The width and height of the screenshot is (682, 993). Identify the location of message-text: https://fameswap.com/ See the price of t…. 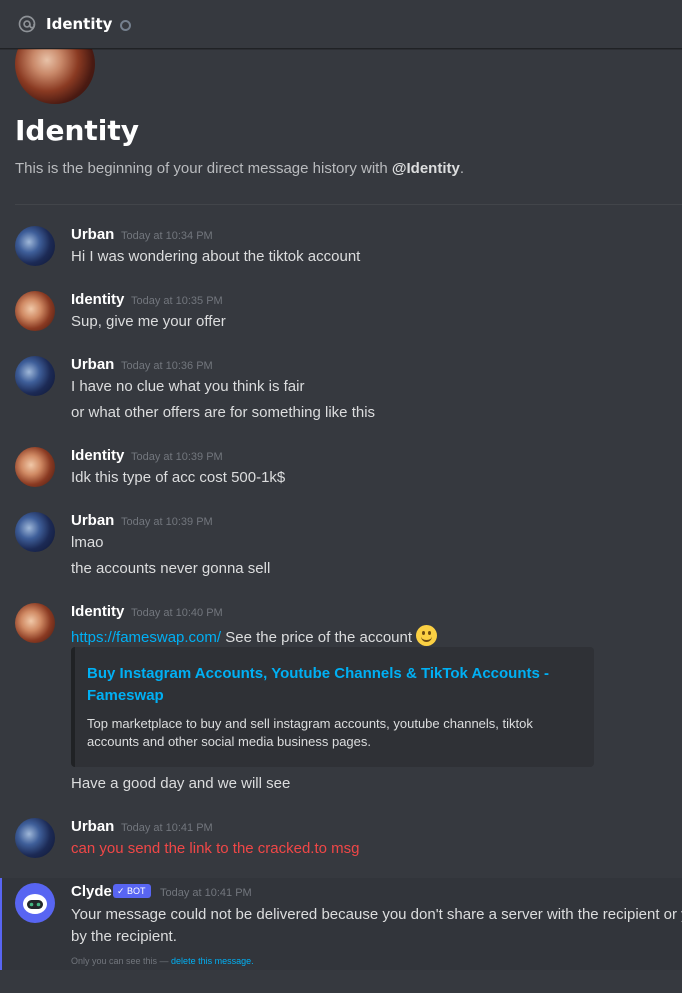
(254, 635).